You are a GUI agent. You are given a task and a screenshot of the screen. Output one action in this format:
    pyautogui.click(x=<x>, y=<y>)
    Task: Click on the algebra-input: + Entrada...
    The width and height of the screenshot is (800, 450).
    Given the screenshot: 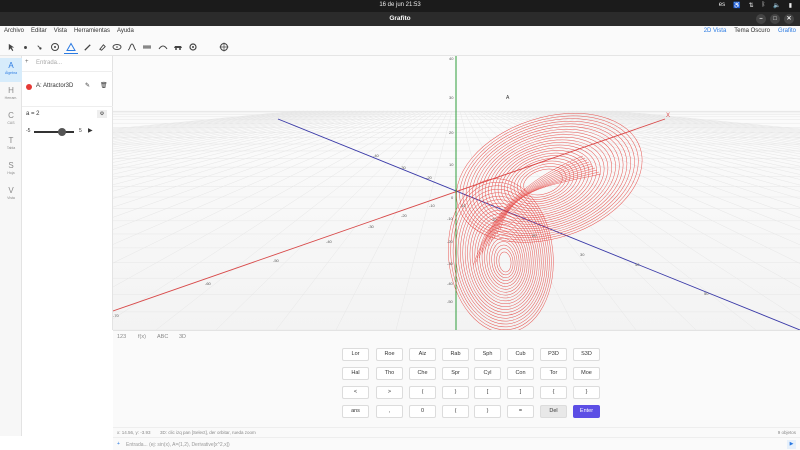 What is the action you would take?
    pyautogui.click(x=67, y=64)
    